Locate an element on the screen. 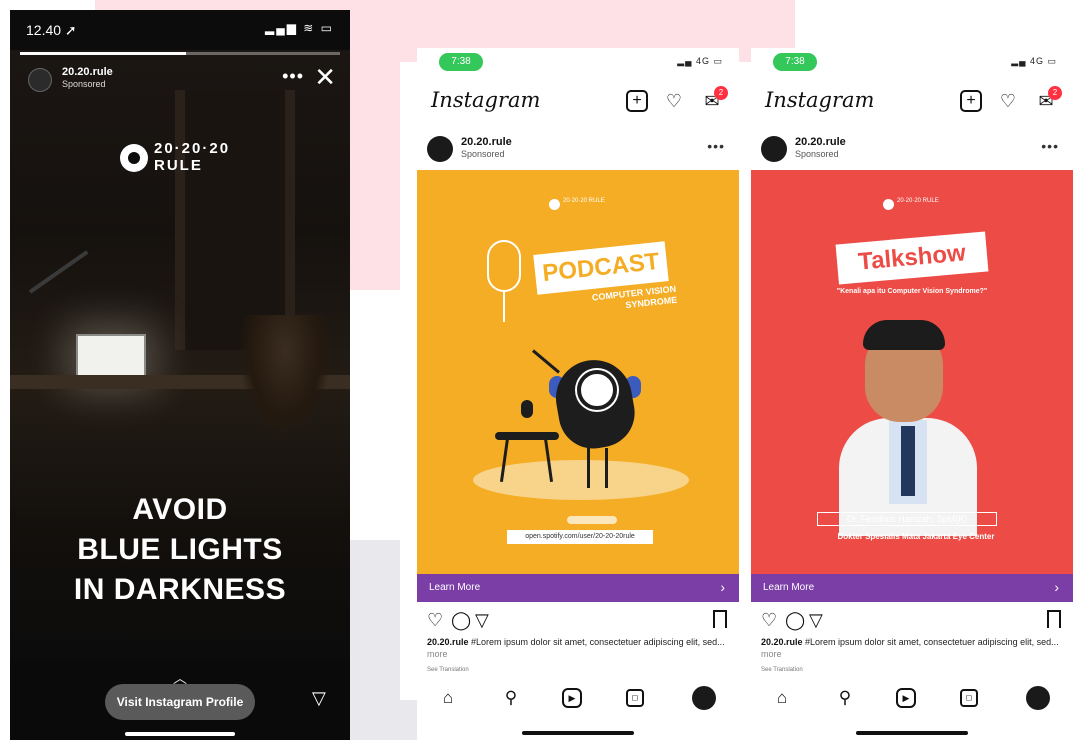  character-arm is located at coordinates (546, 361).